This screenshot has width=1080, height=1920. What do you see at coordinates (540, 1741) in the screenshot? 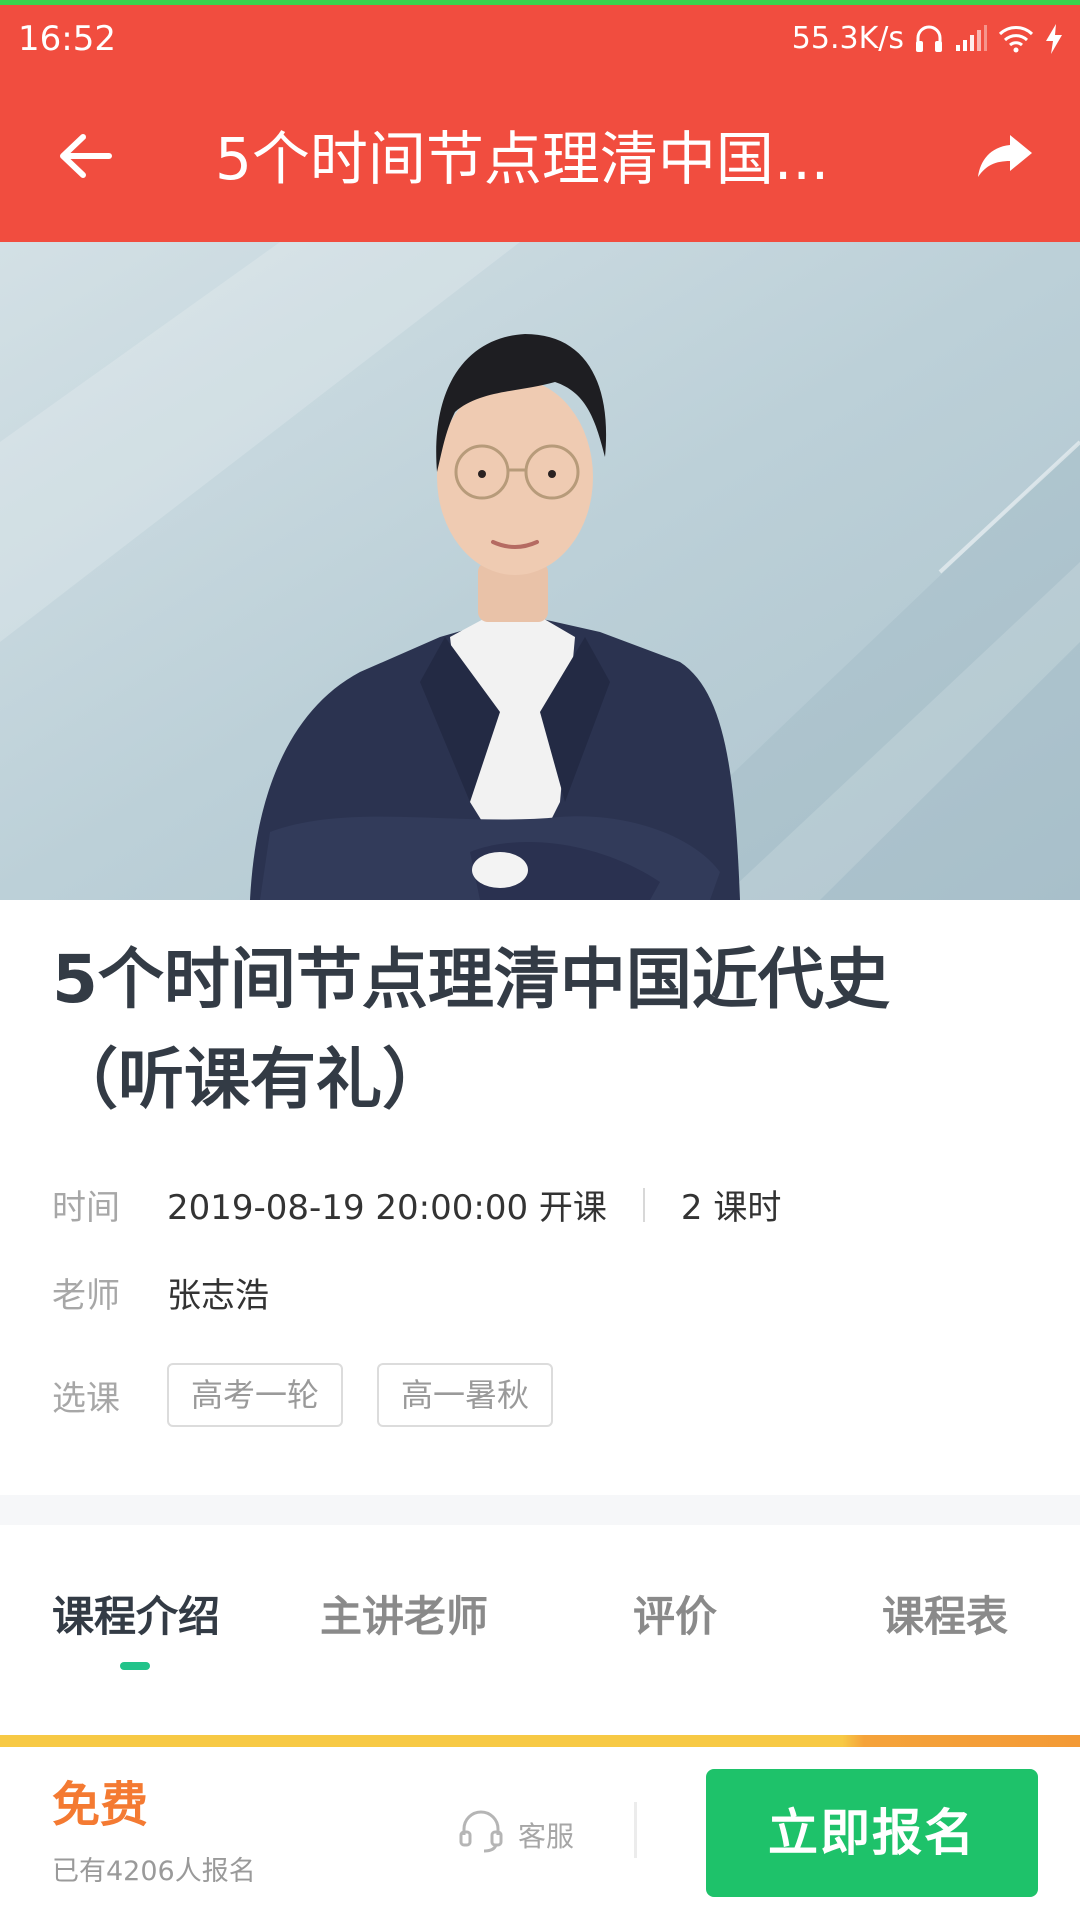
I see `bottom-accent-strip` at bounding box center [540, 1741].